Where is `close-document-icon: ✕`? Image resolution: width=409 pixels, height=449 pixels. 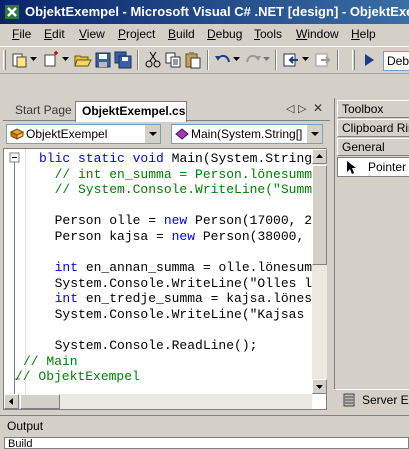
close-document-icon: ✕ is located at coordinates (318, 108).